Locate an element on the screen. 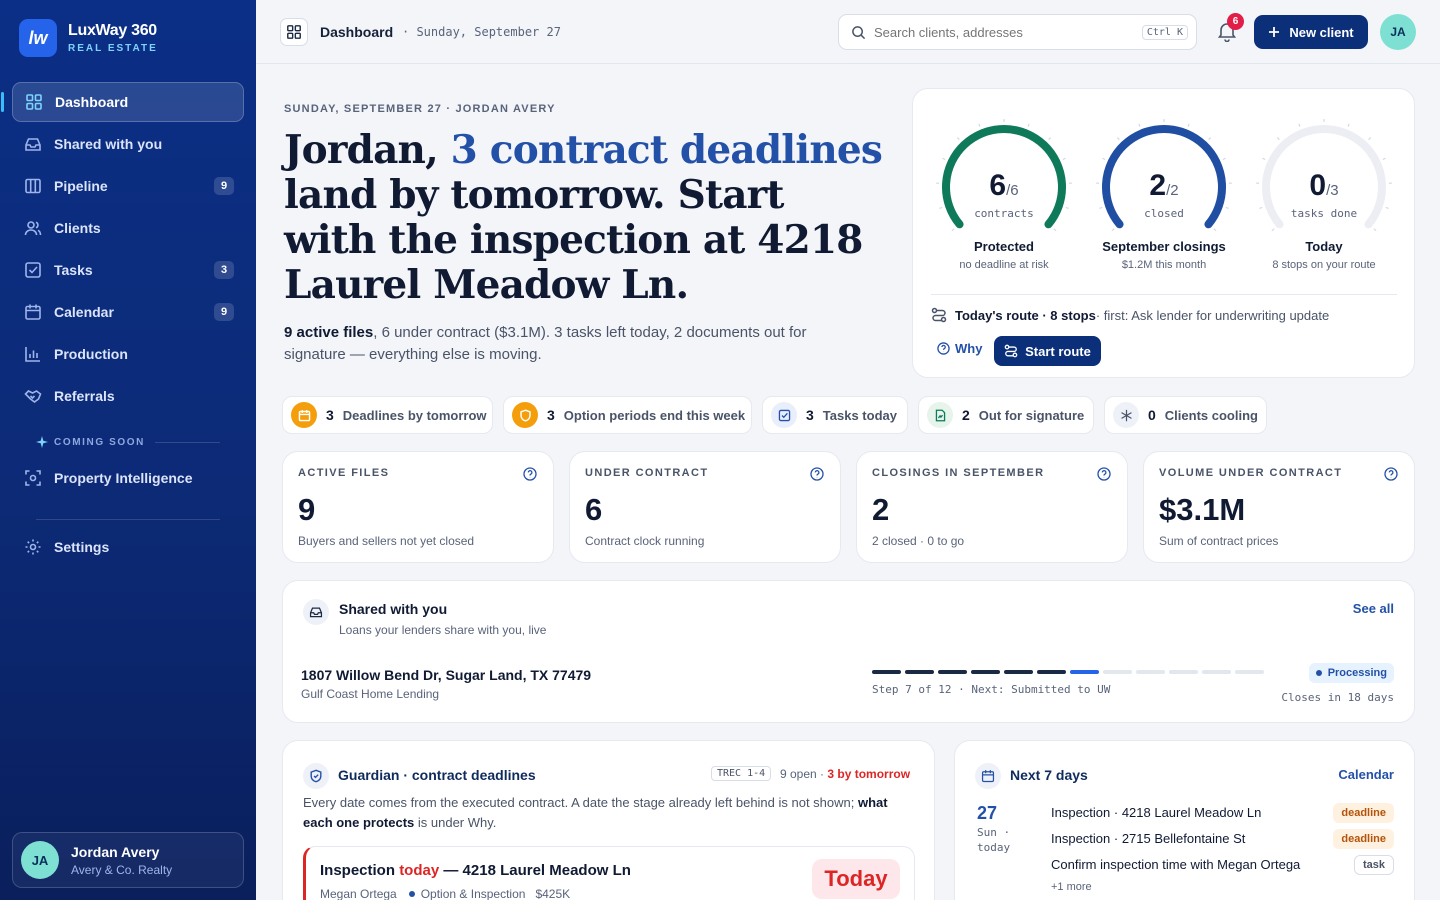  page-title: Dashboard is located at coordinates (357, 32).